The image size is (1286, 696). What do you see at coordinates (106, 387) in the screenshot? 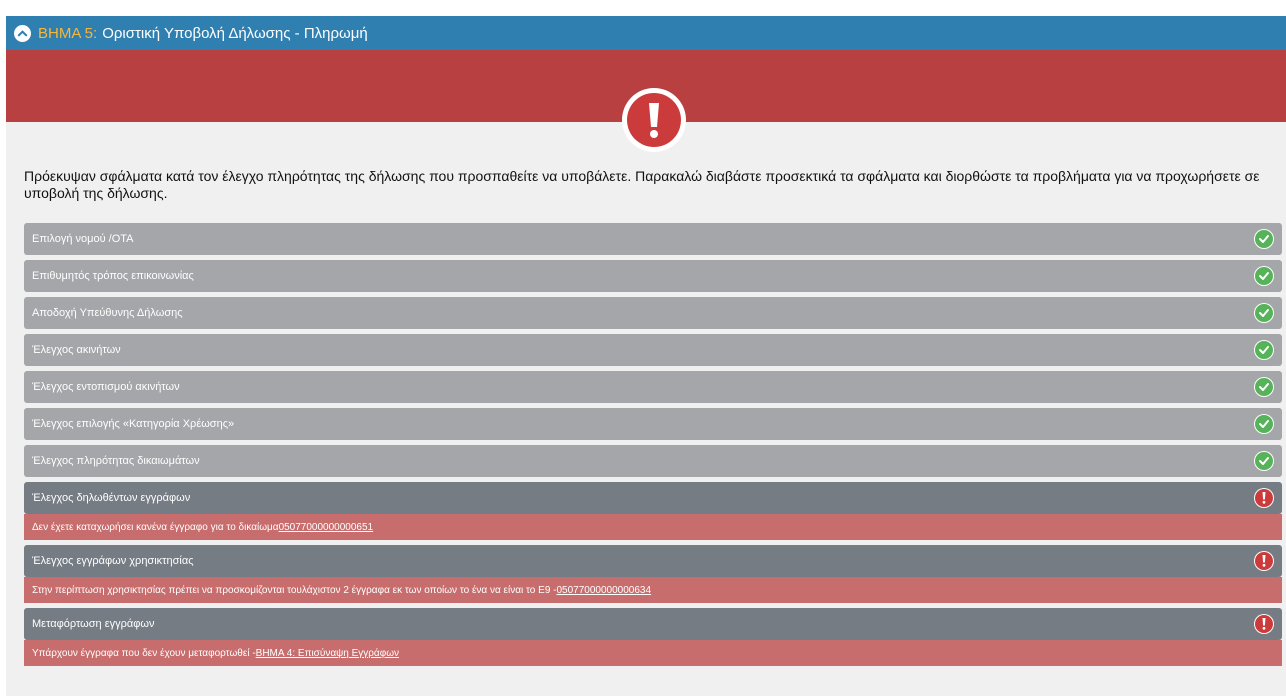
I see `check-label: Έλεγχος εντοπισμού ακινήτων` at bounding box center [106, 387].